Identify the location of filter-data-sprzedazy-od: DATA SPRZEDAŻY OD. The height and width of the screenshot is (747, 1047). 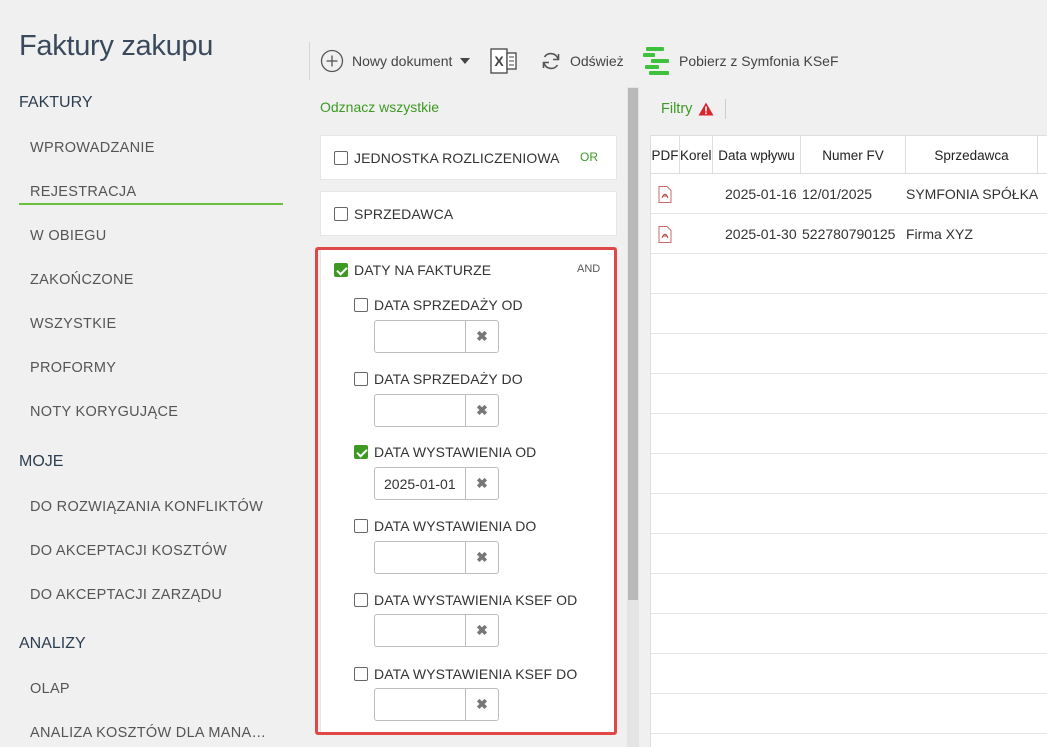
(438, 305).